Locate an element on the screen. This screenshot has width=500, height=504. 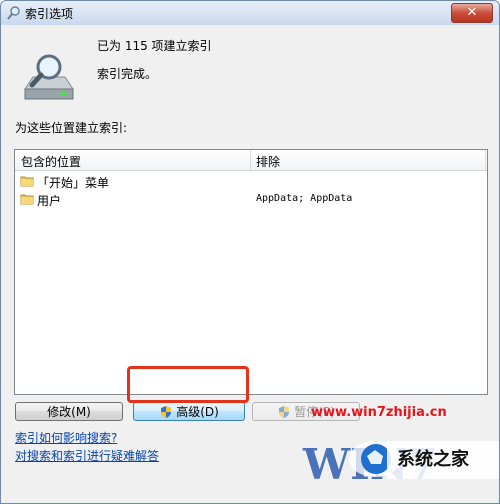
highlight-box is located at coordinates (188, 384).